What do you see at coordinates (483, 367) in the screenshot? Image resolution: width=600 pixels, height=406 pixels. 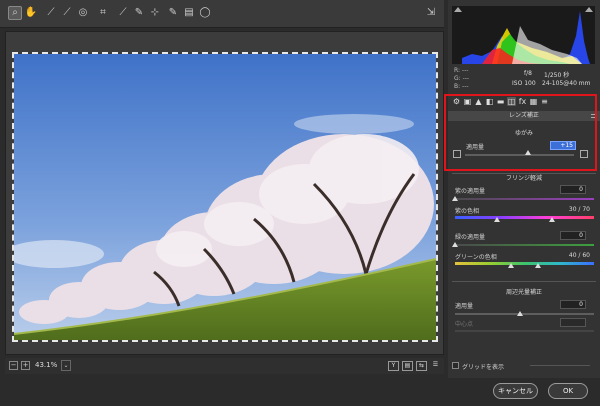 I see `show-grid-label: グリッドを表示` at bounding box center [483, 367].